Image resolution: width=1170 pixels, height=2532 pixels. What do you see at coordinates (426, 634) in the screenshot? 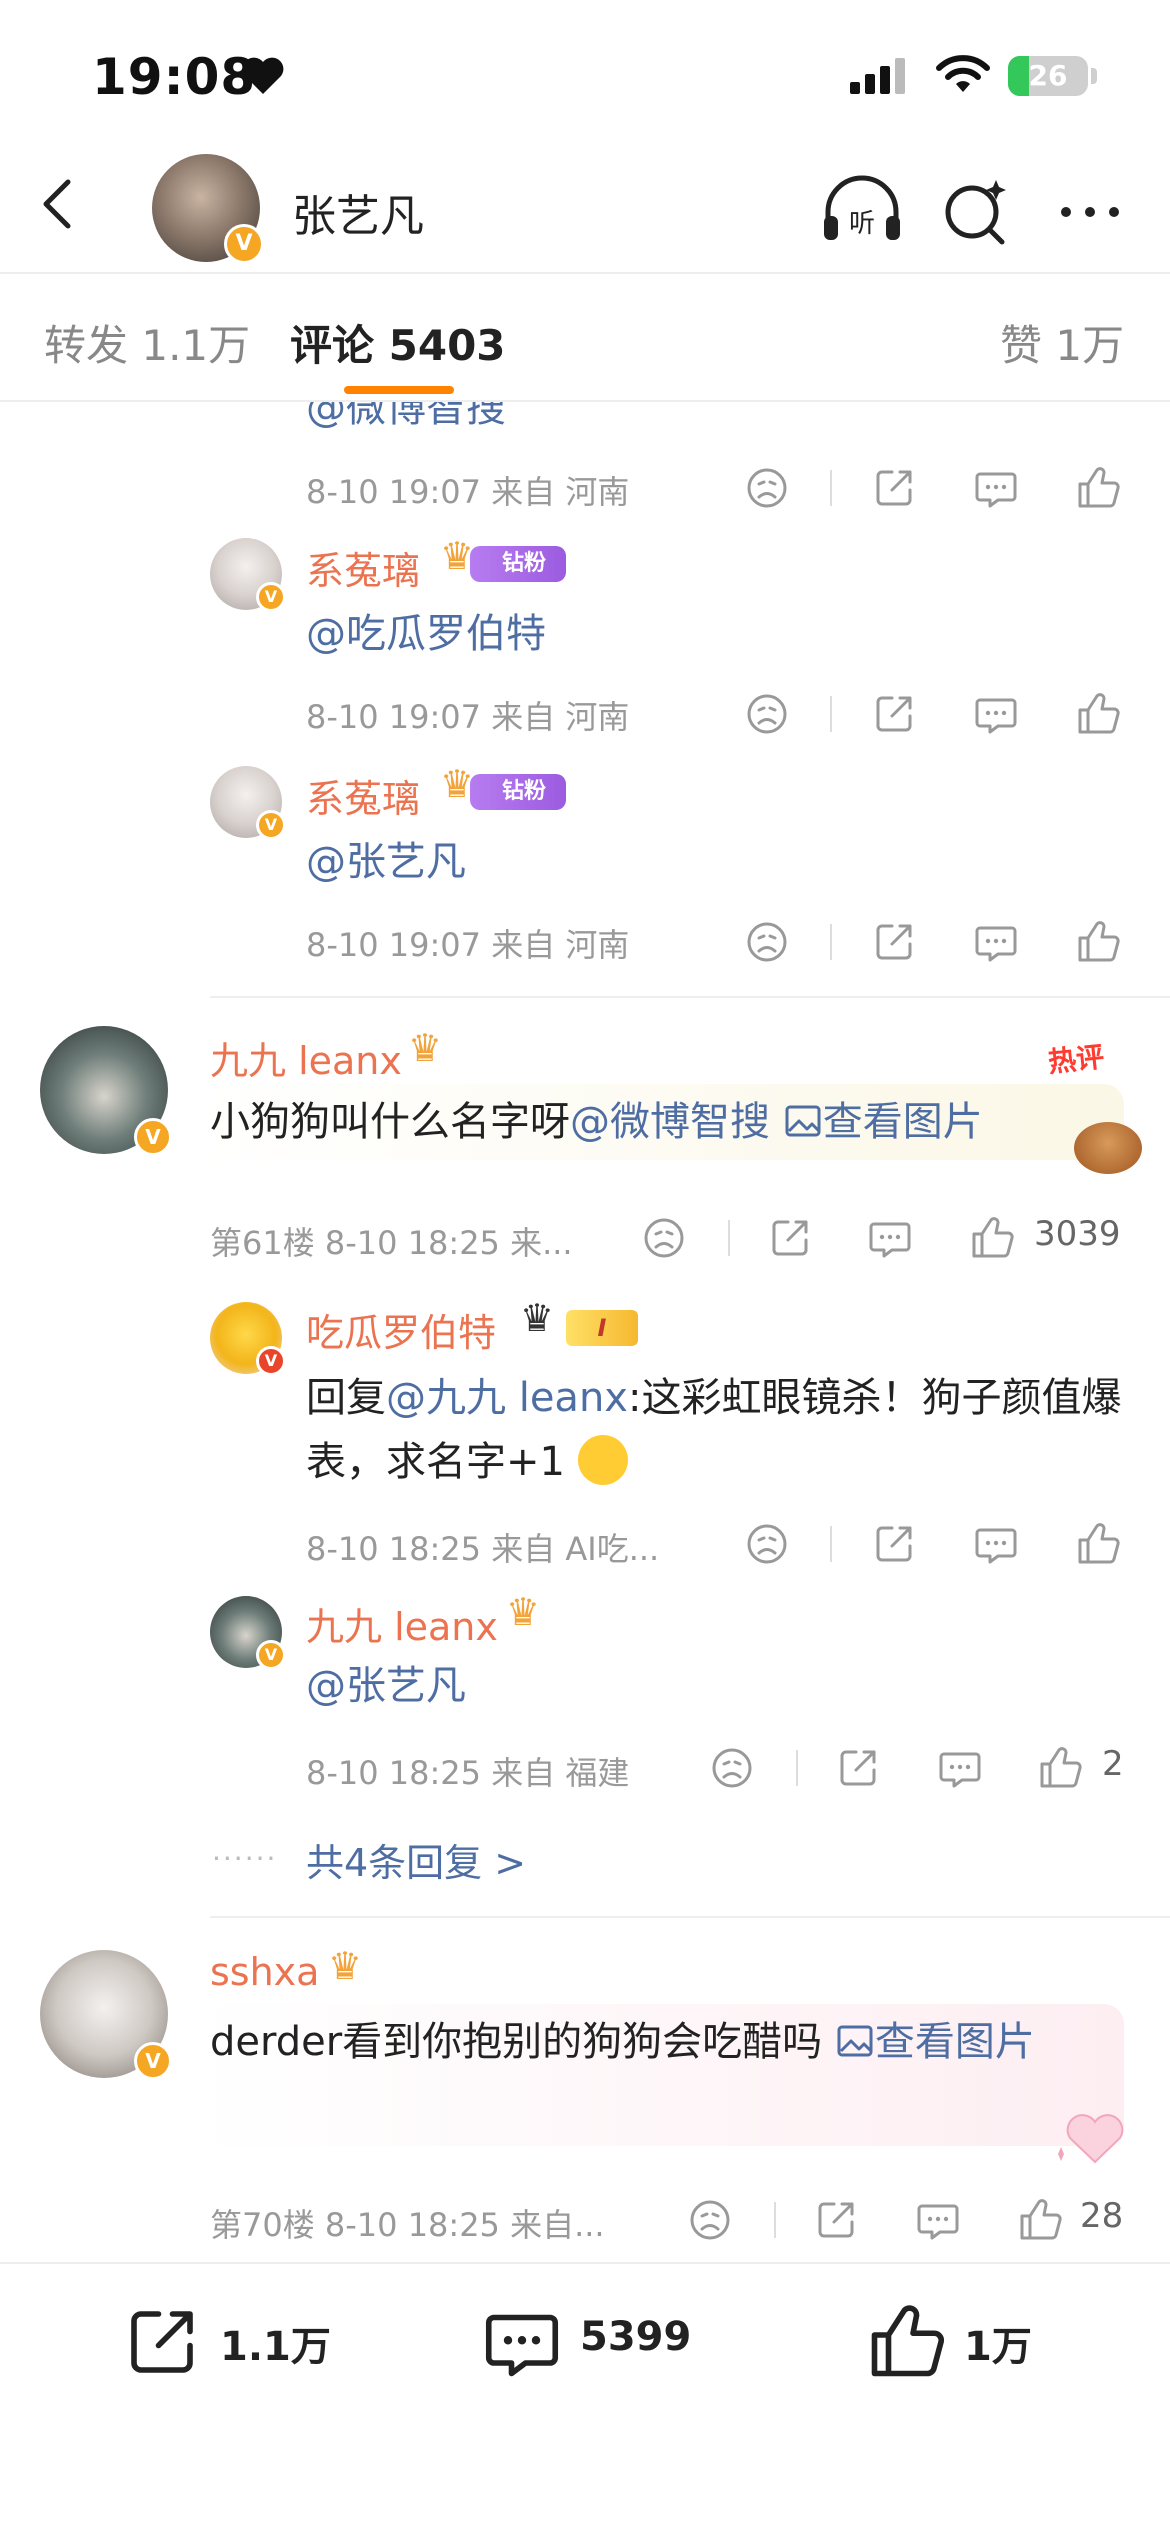
I see `reply-text: @吃瓜罗伯特` at bounding box center [426, 634].